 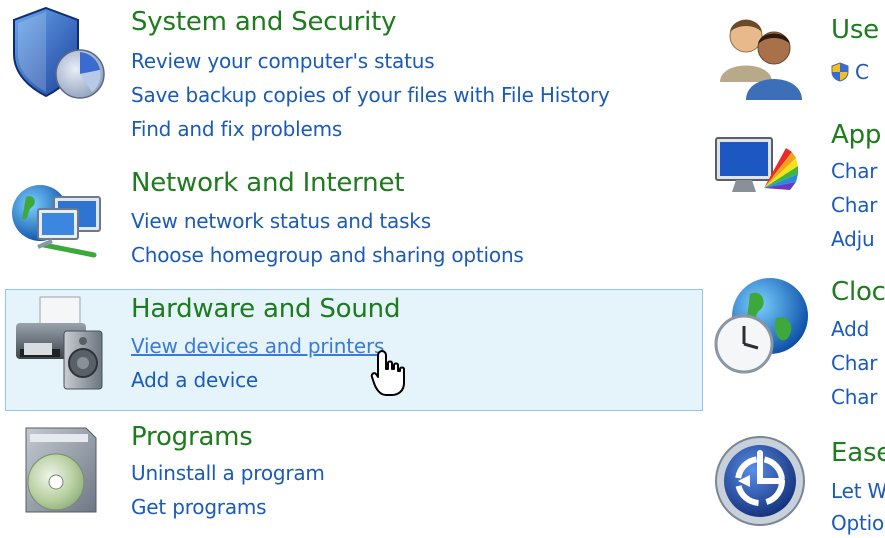 What do you see at coordinates (59, 343) in the screenshot?
I see `printer-speaker-icon` at bounding box center [59, 343].